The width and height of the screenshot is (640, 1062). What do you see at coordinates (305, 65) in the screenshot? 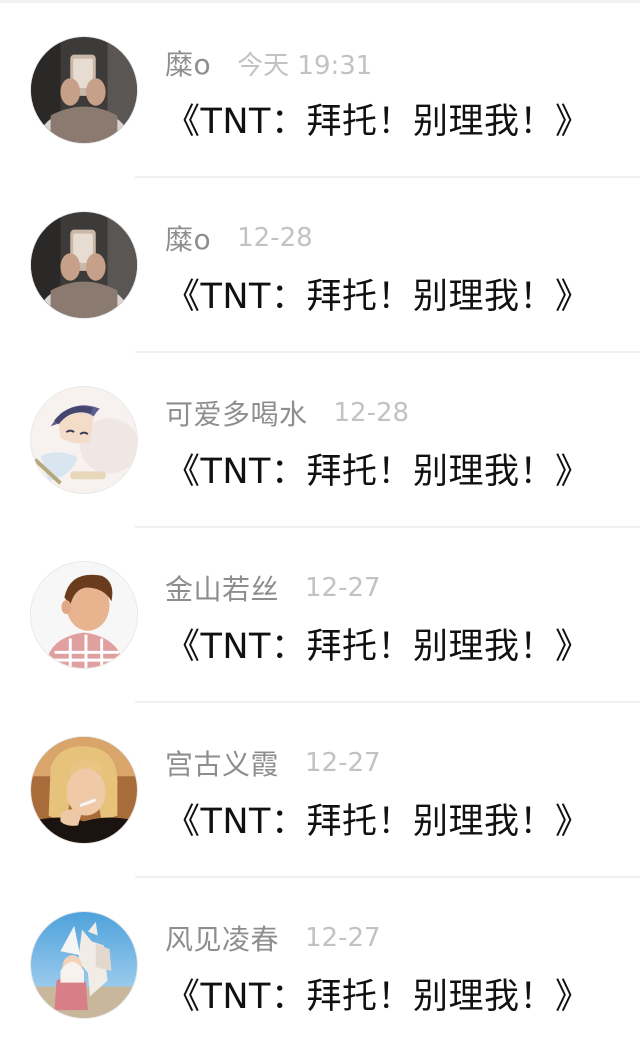
I see `timestamp: 今天 19:31` at bounding box center [305, 65].